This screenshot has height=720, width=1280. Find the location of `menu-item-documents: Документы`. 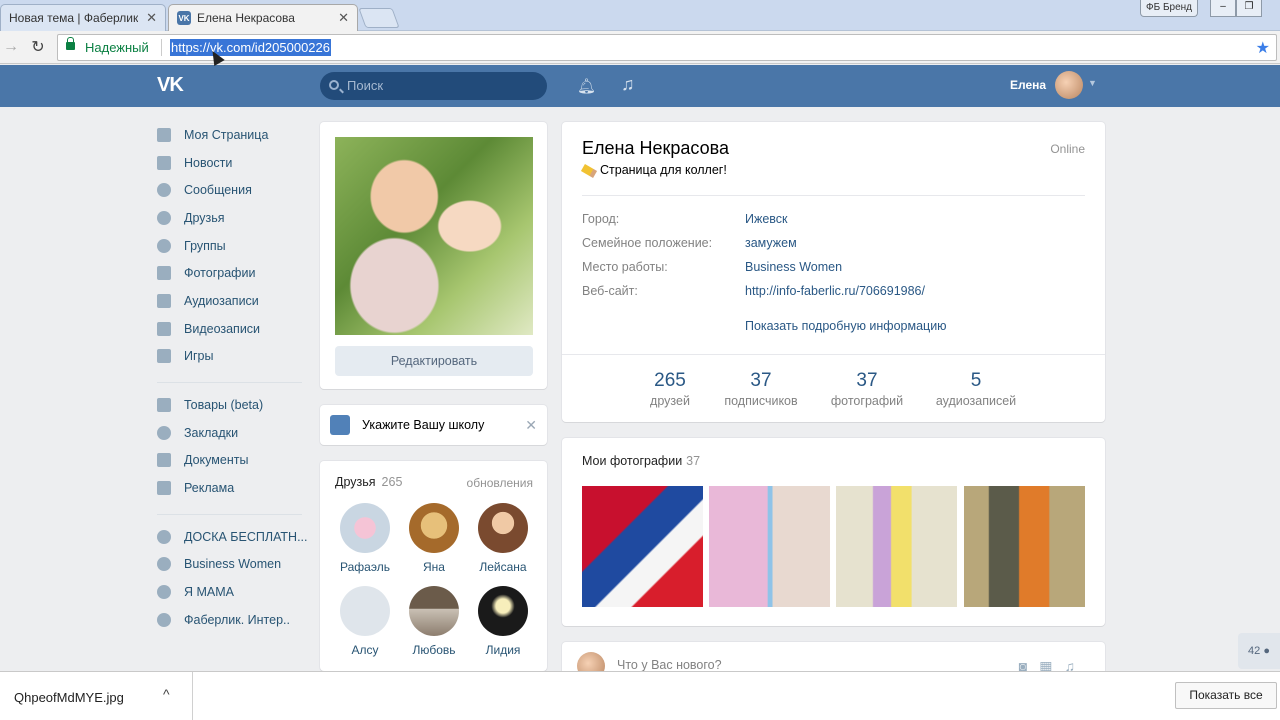

menu-item-documents: Документы is located at coordinates (229, 461).